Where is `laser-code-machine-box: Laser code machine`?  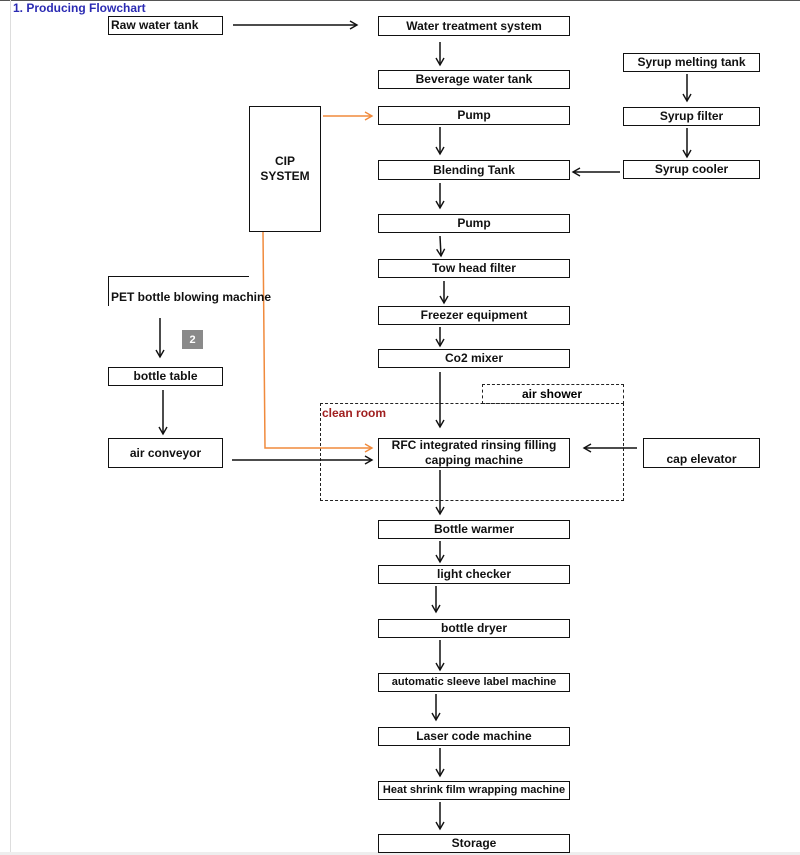
laser-code-machine-box: Laser code machine is located at coordinates (474, 736).